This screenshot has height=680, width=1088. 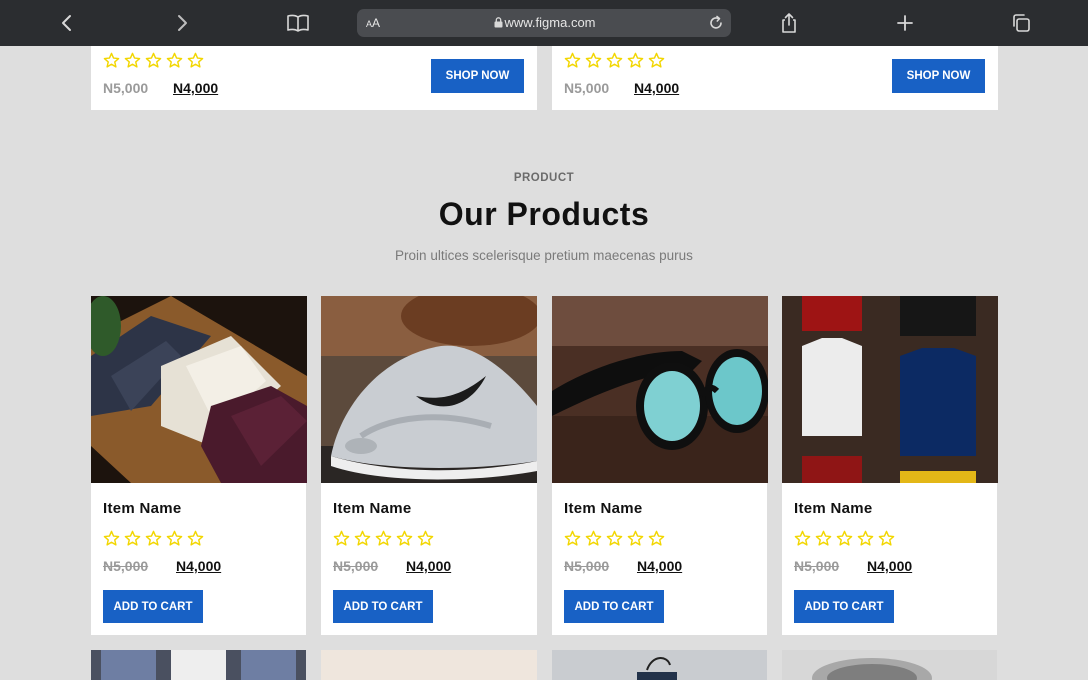 What do you see at coordinates (429, 389) in the screenshot?
I see `product-image-sneaker` at bounding box center [429, 389].